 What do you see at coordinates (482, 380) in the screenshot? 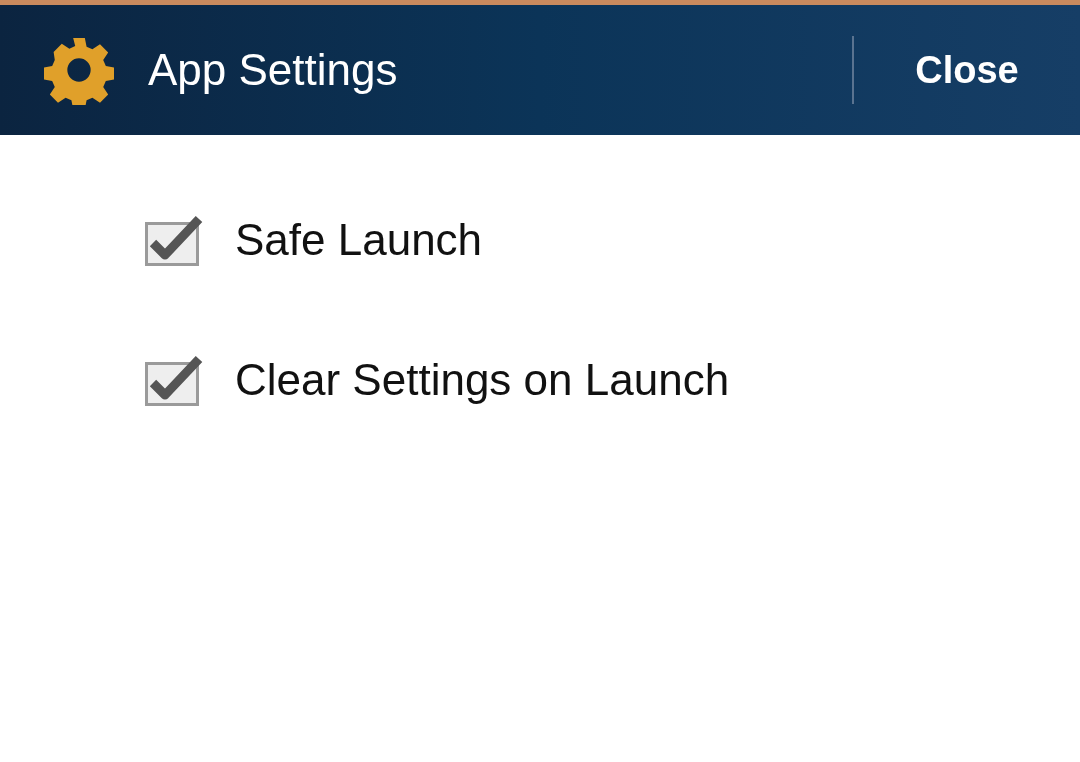
I see `option-label: Clear Settings on Launch` at bounding box center [482, 380].